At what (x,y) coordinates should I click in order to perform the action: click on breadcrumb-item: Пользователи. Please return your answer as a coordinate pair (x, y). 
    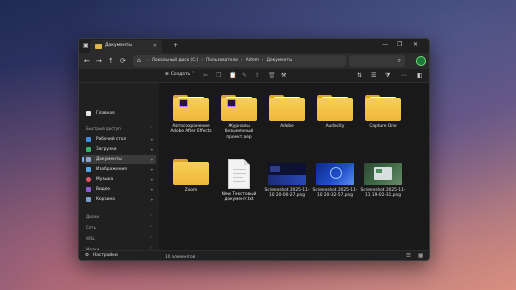
    Looking at the image, I should click on (222, 60).